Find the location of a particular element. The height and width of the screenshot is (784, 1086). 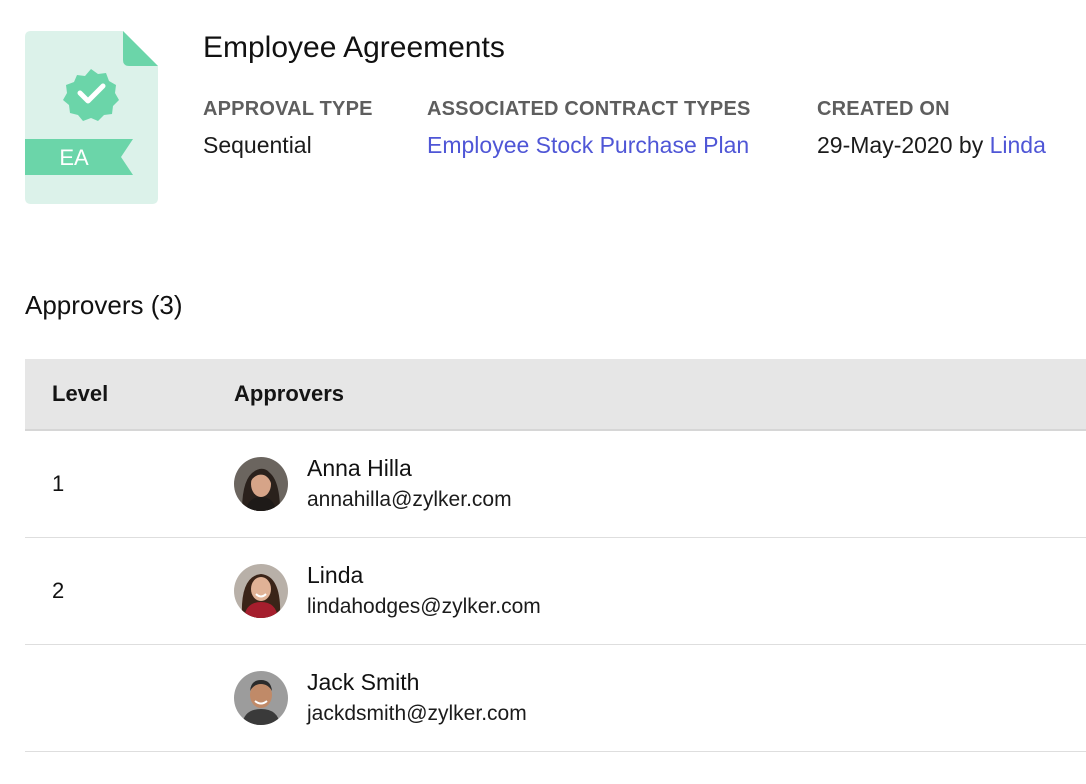

approver-email: jackdsmith@zylker.com is located at coordinates (417, 713).